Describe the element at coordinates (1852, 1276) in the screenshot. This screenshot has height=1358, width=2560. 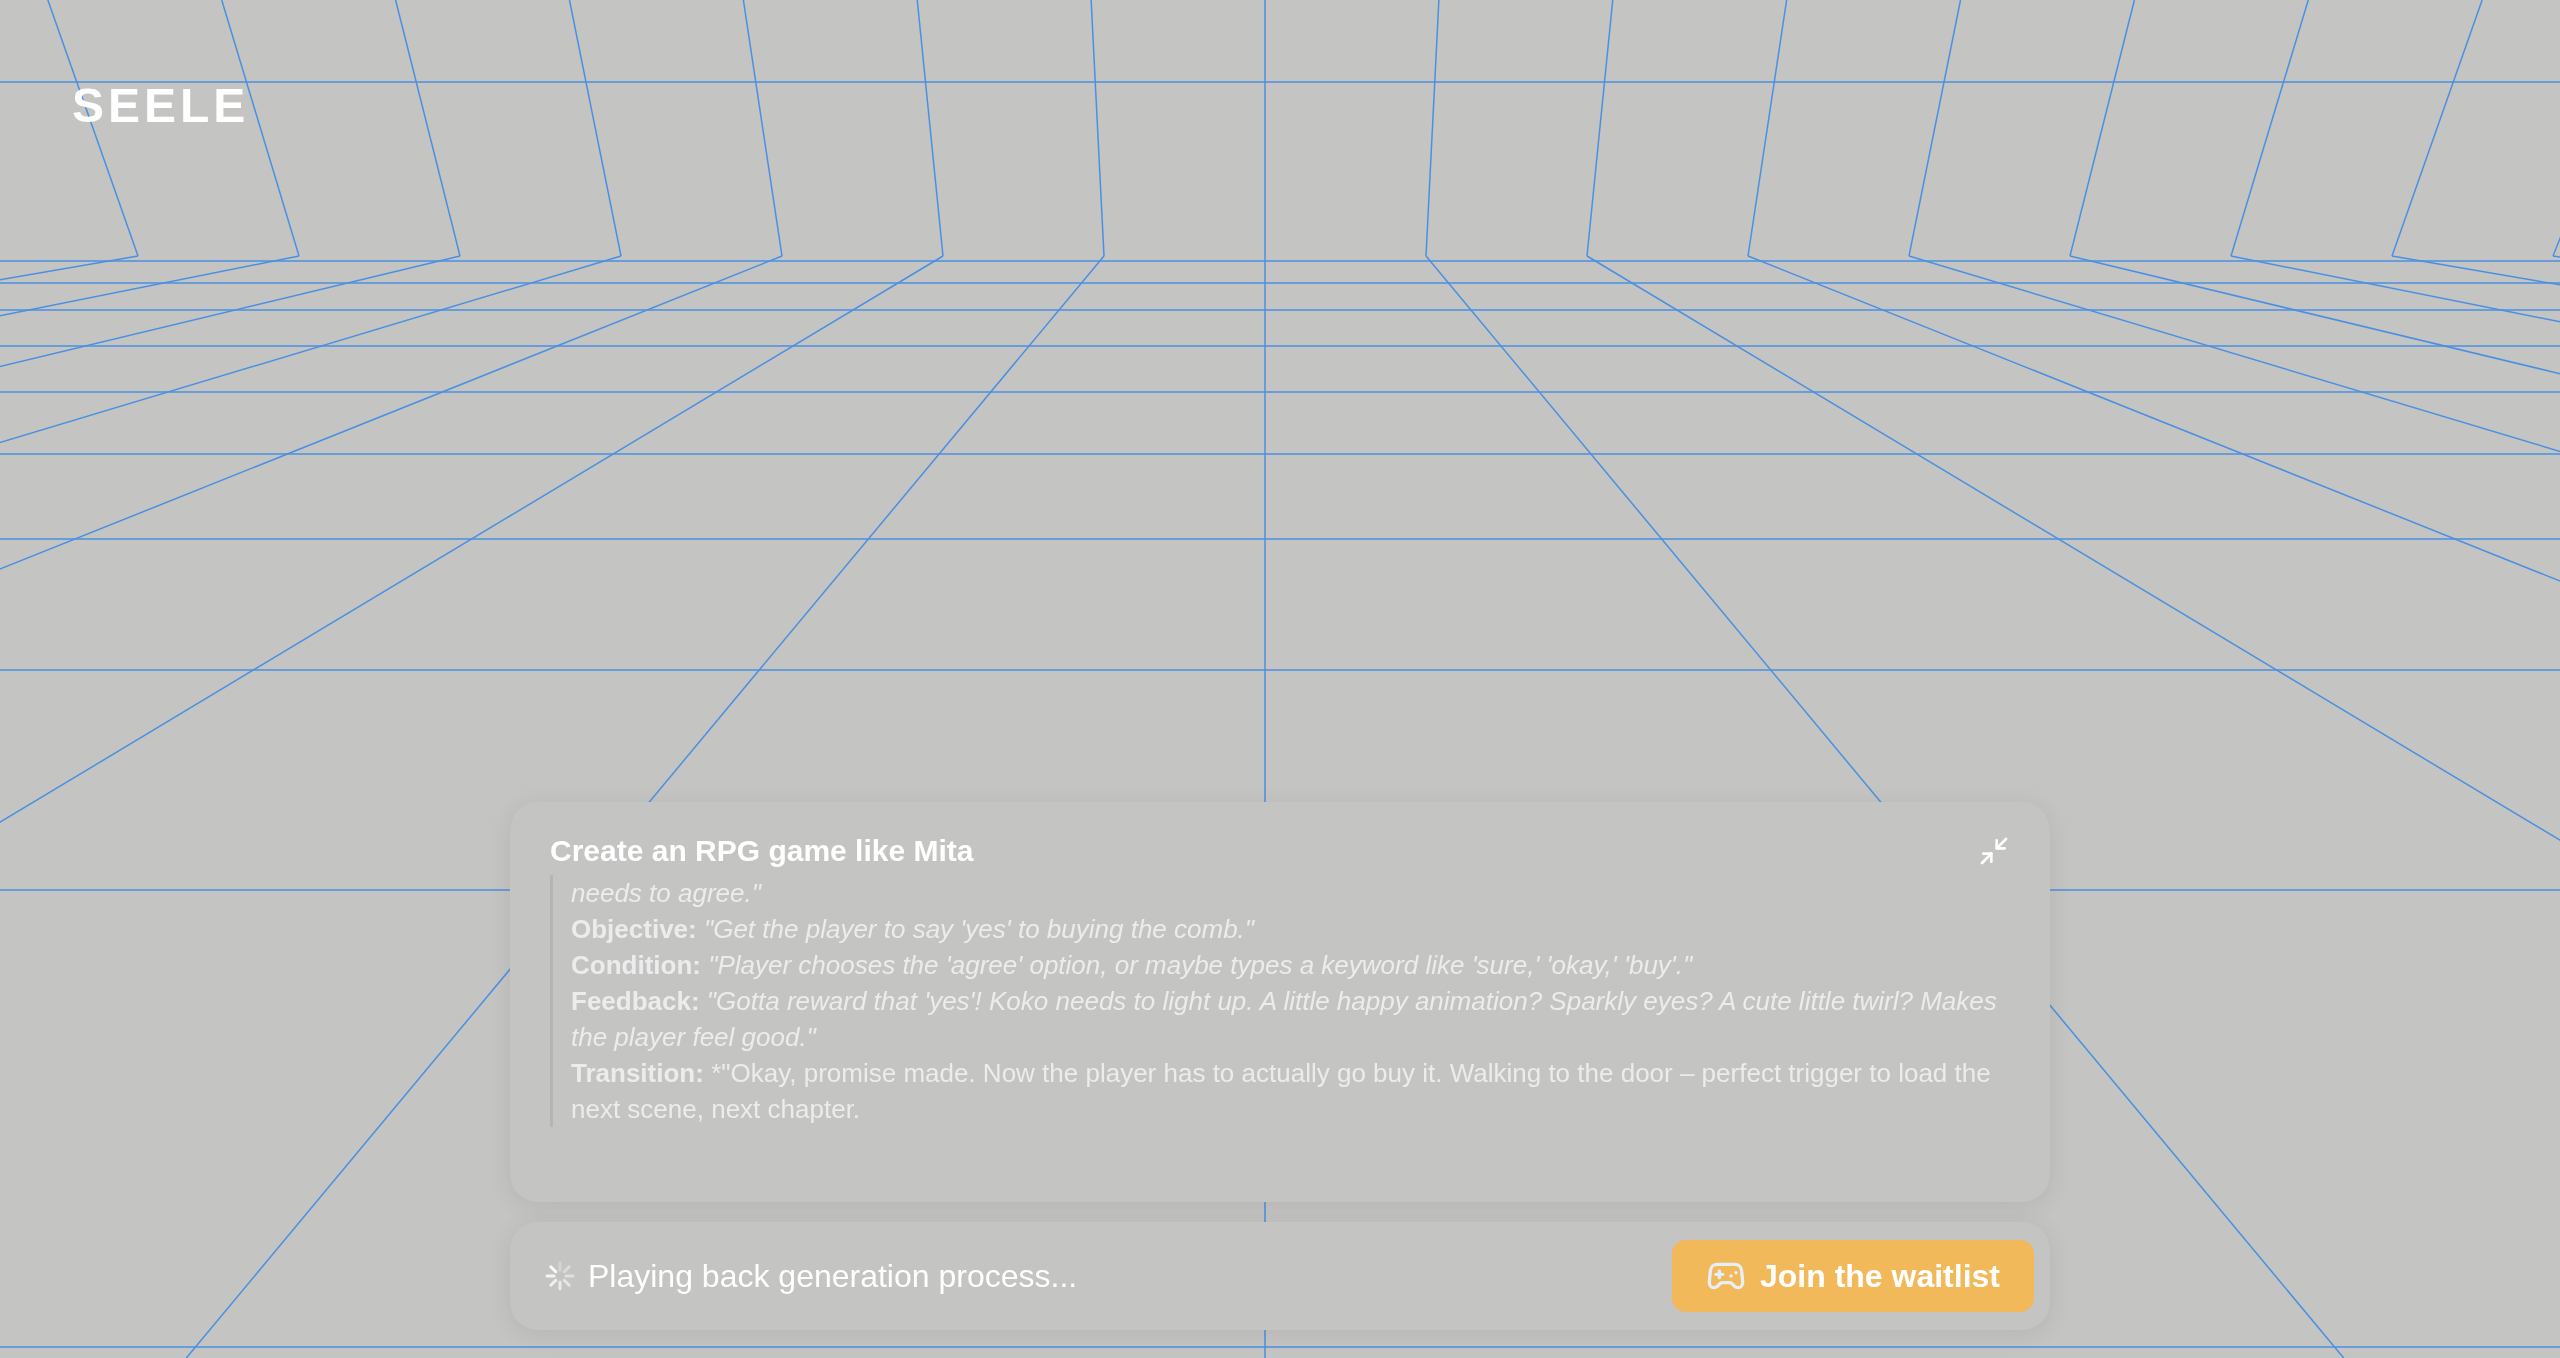
I see `waitlist-button: Join the waitlist` at that location.